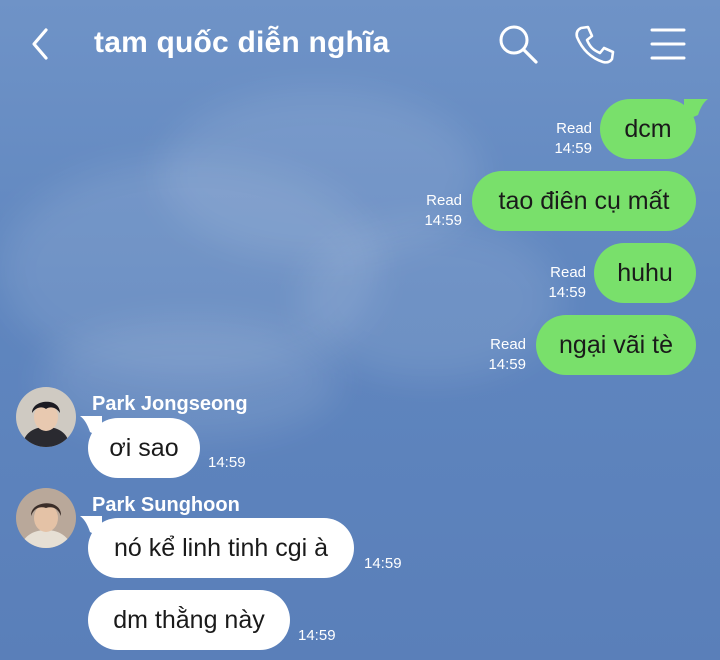 The height and width of the screenshot is (660, 720). I want to click on phone-icon, so click(594, 44).